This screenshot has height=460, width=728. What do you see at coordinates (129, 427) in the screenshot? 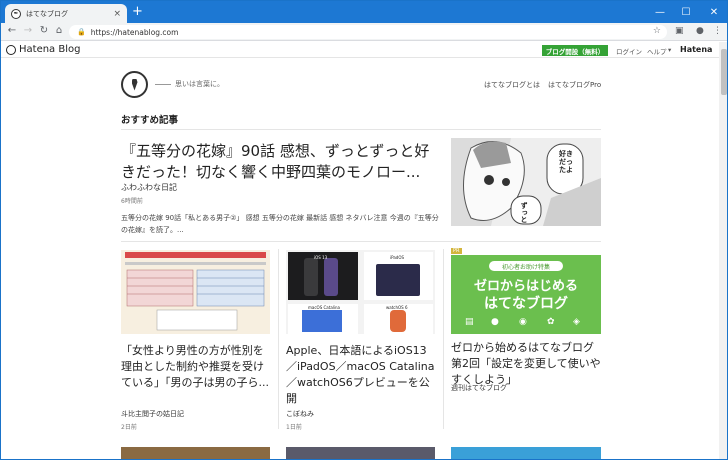
I see `card1-time: 2日前` at bounding box center [129, 427].